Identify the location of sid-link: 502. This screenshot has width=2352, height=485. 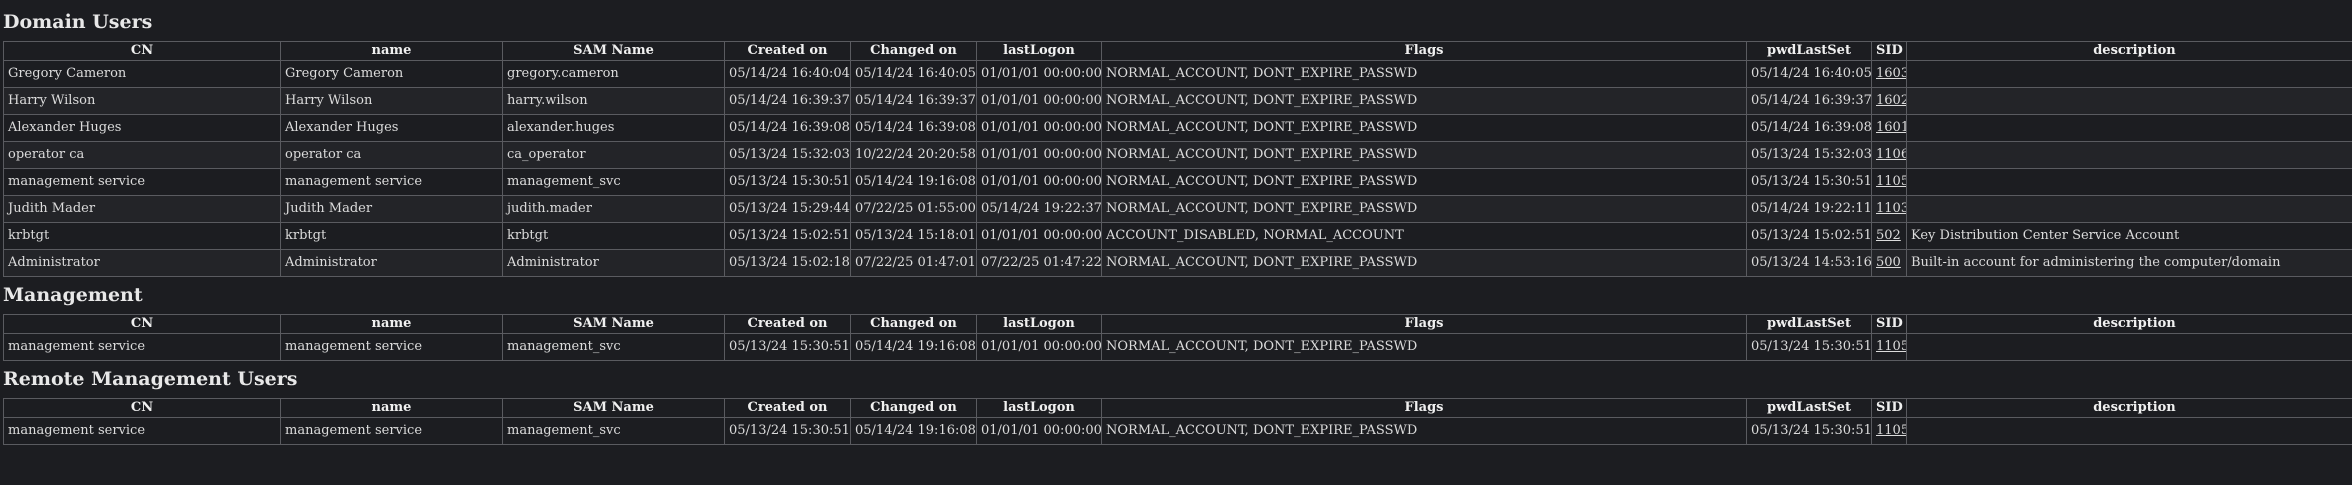
(1888, 235).